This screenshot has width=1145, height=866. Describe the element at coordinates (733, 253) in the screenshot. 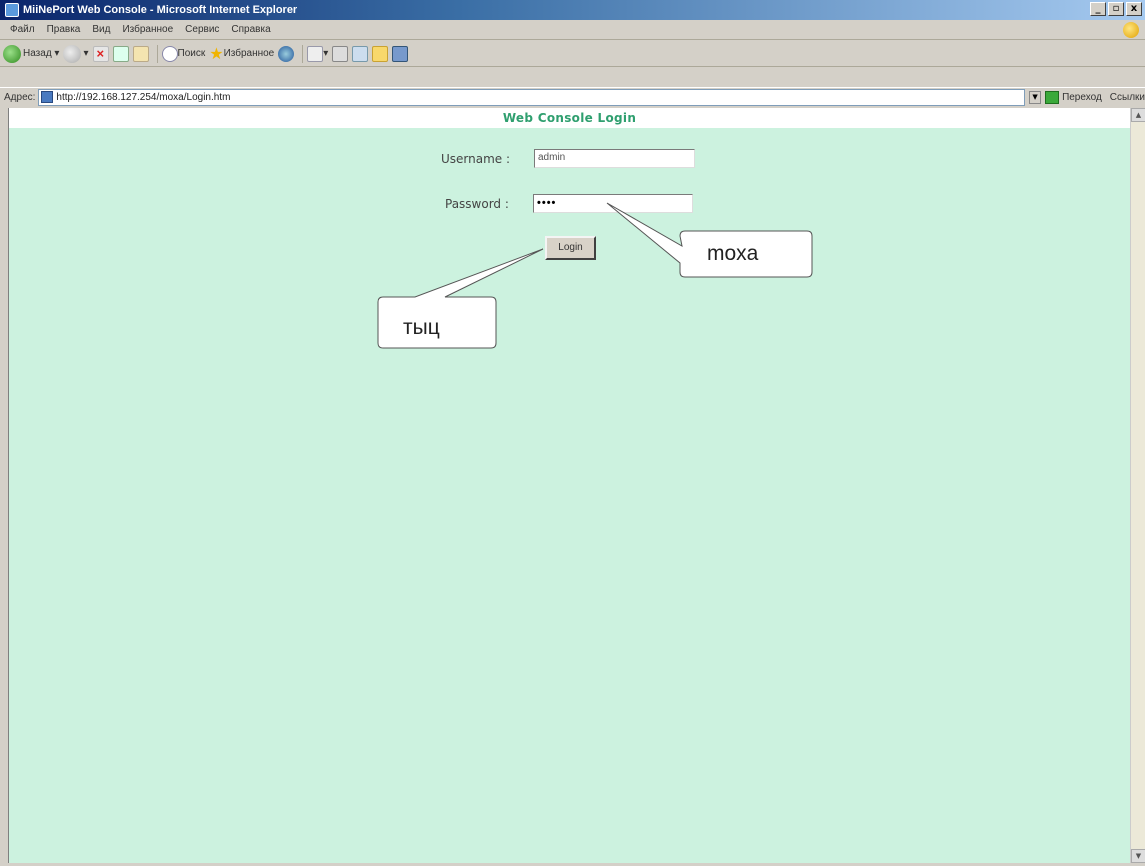

I see `password-callout-text: moxa` at that location.